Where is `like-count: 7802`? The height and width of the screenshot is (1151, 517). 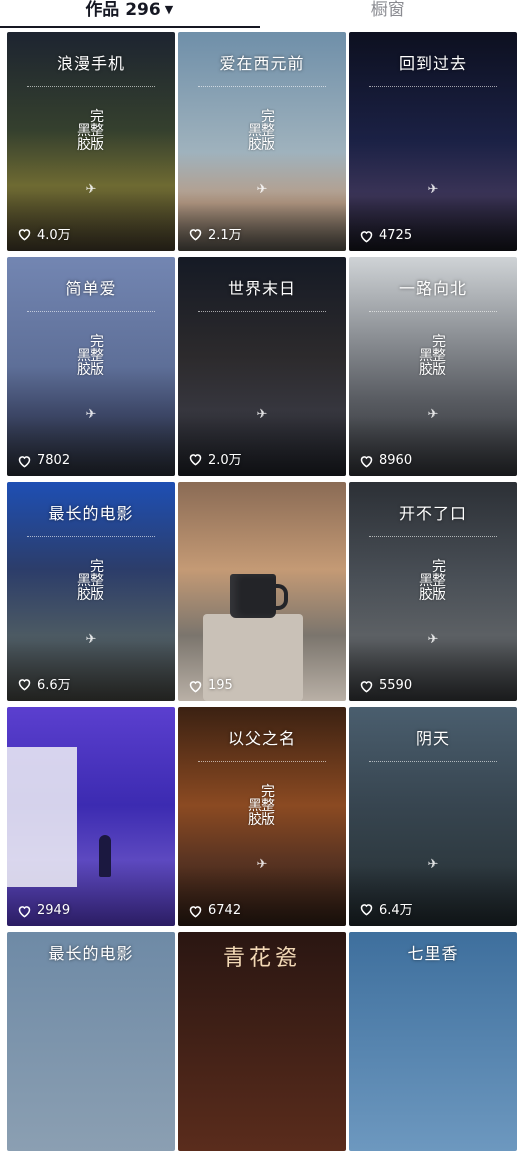
like-count: 7802 is located at coordinates (43, 460).